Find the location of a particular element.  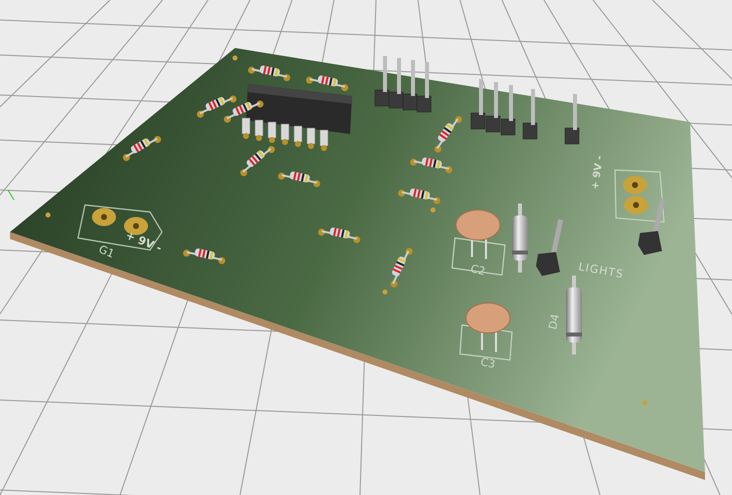

silkscreen-label: LIGHTS is located at coordinates (601, 270).